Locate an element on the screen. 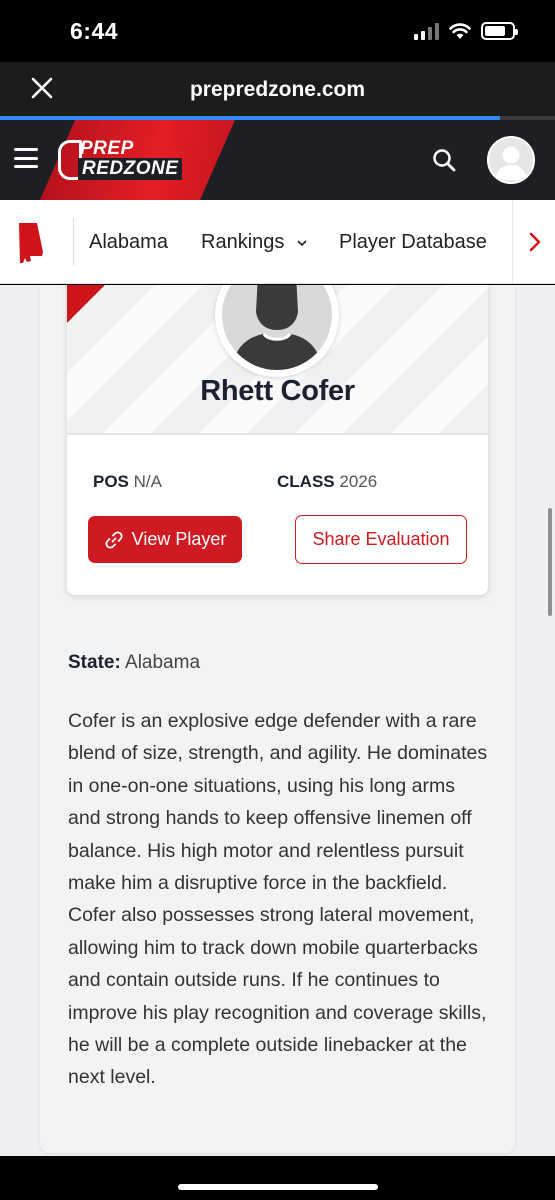 Image resolution: width=555 pixels, height=1200 pixels. site-logo: PREP REDZONE is located at coordinates (120, 160).